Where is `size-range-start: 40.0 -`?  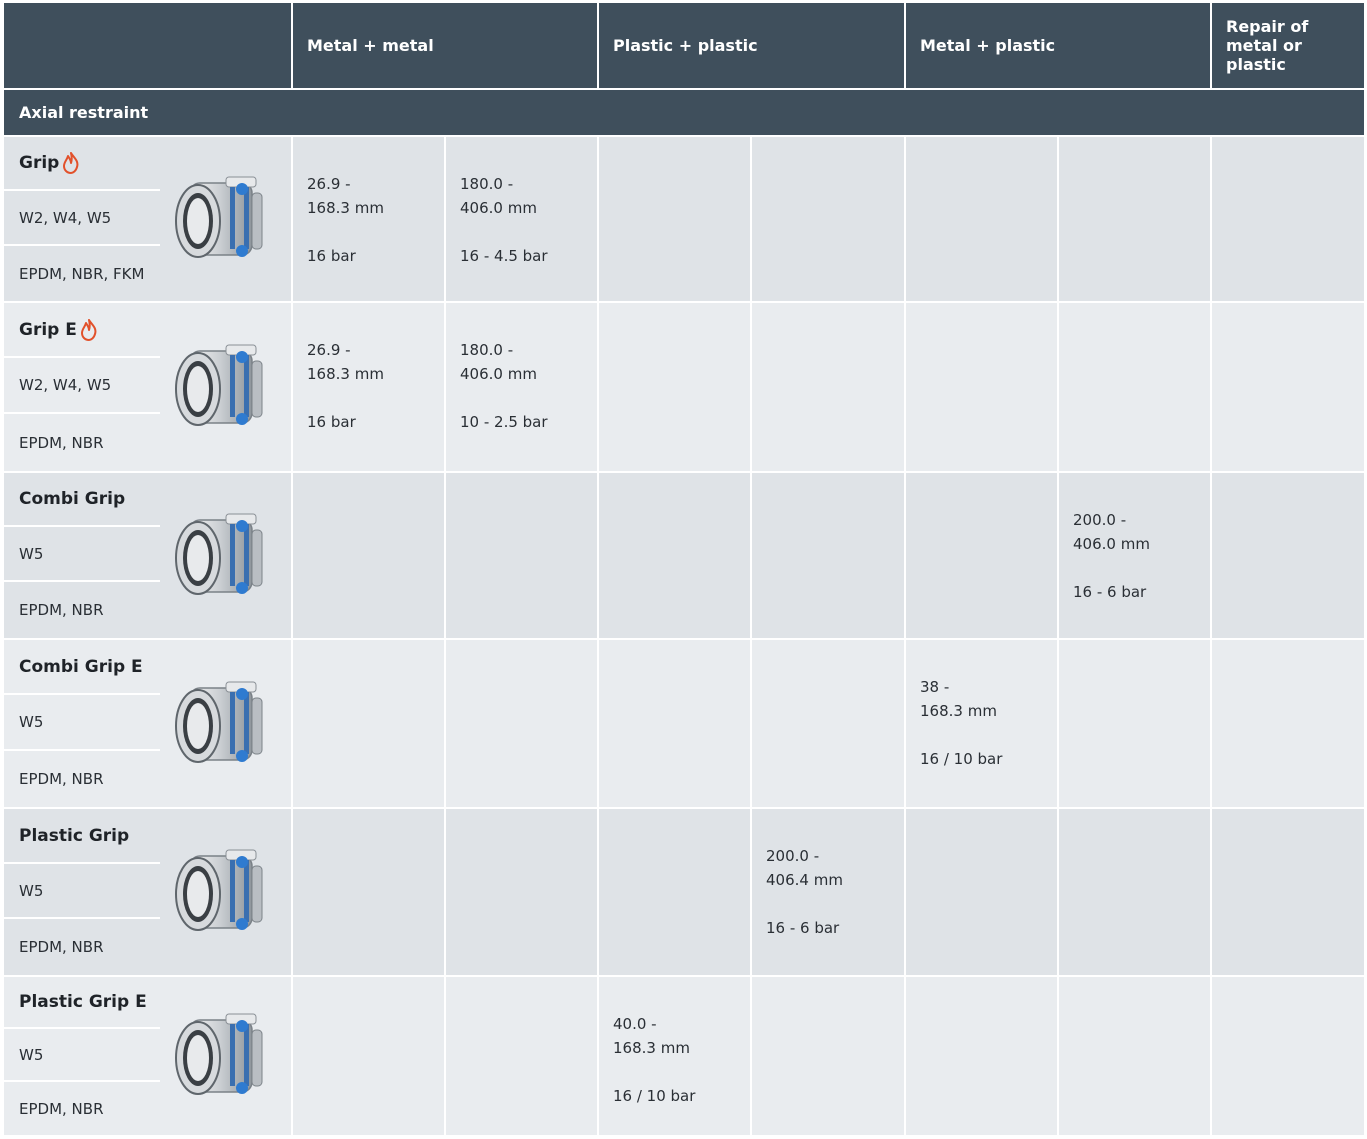
size-range-start: 40.0 - is located at coordinates (635, 1024).